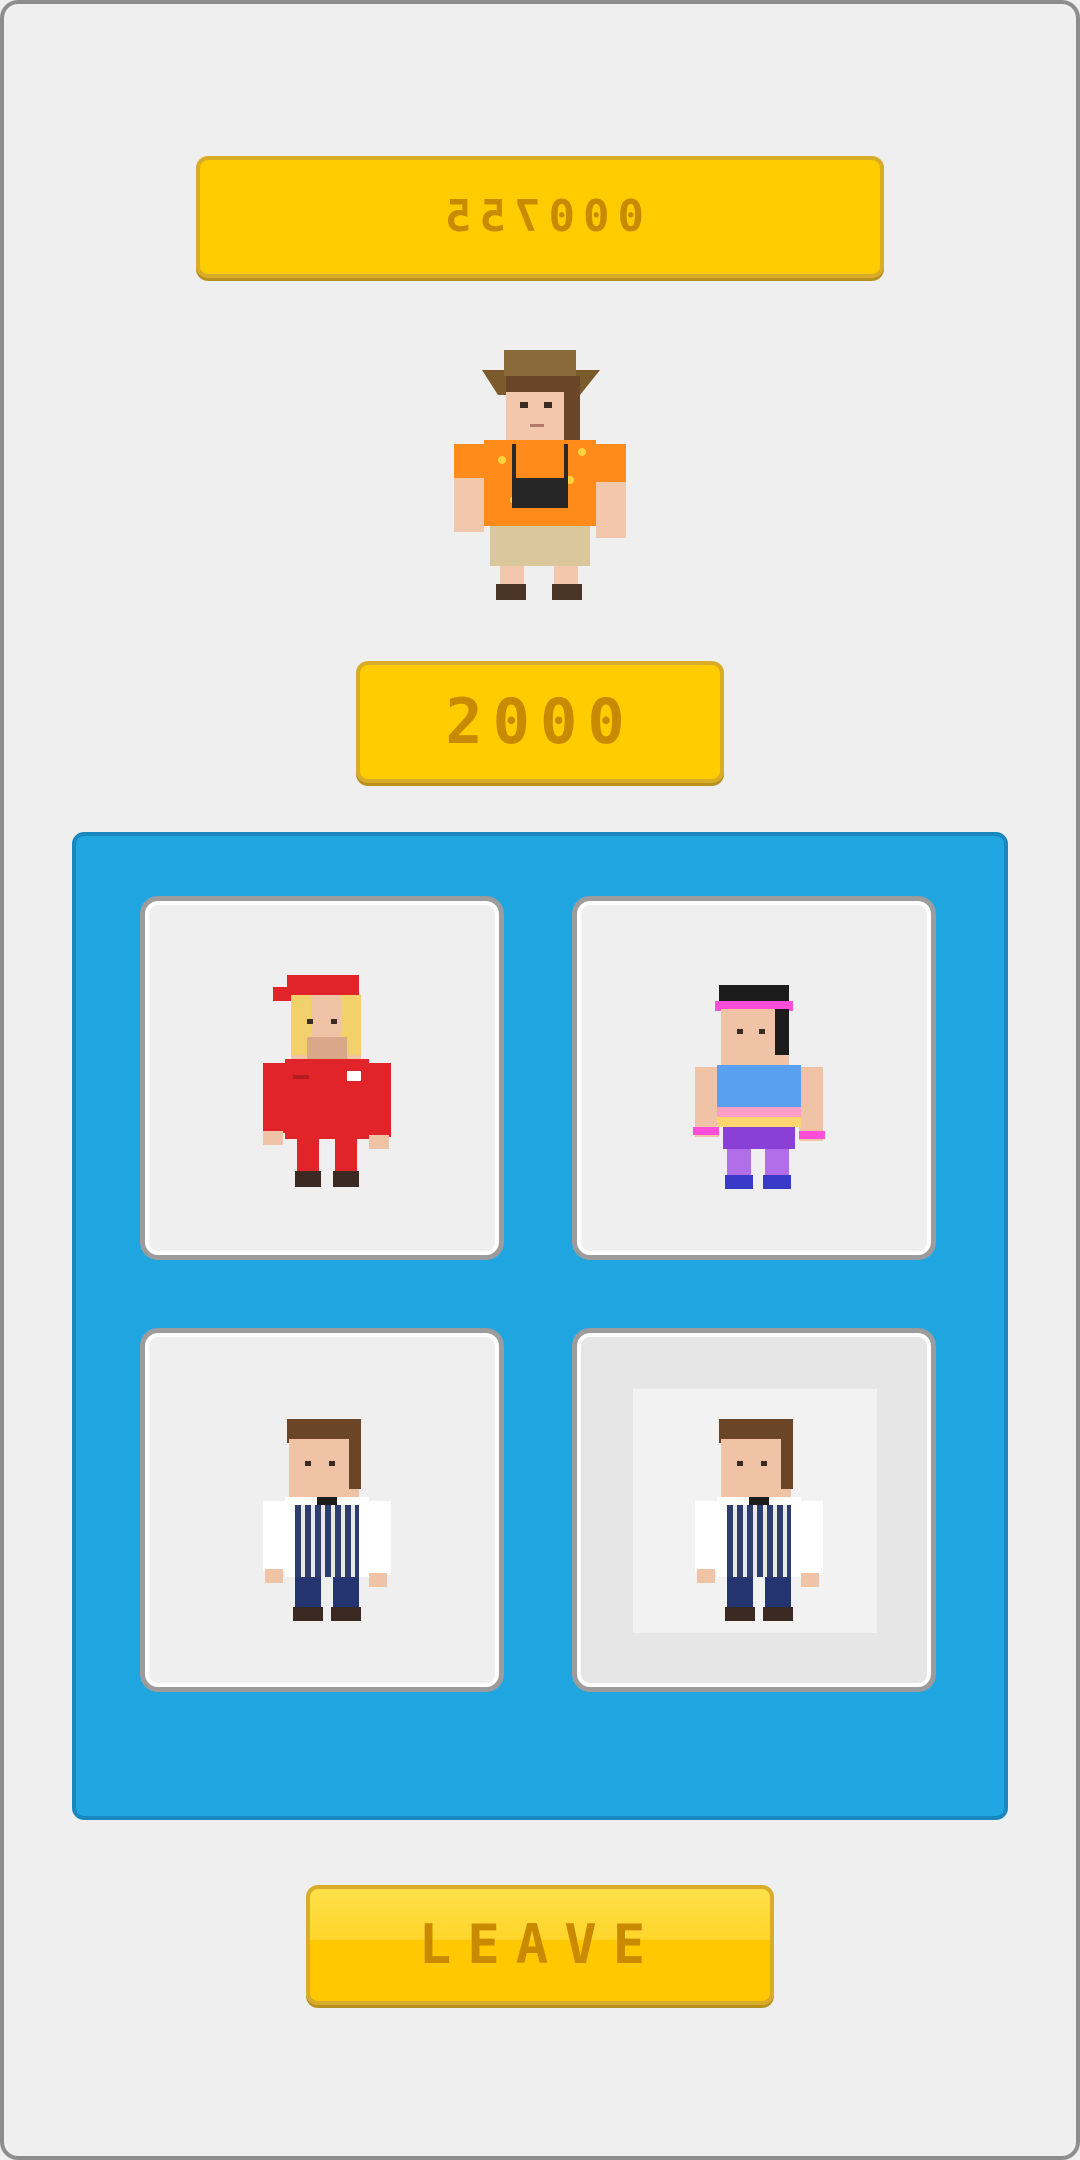 The image size is (1080, 2160). I want to click on leave-label: LEAVE, so click(540, 1944).